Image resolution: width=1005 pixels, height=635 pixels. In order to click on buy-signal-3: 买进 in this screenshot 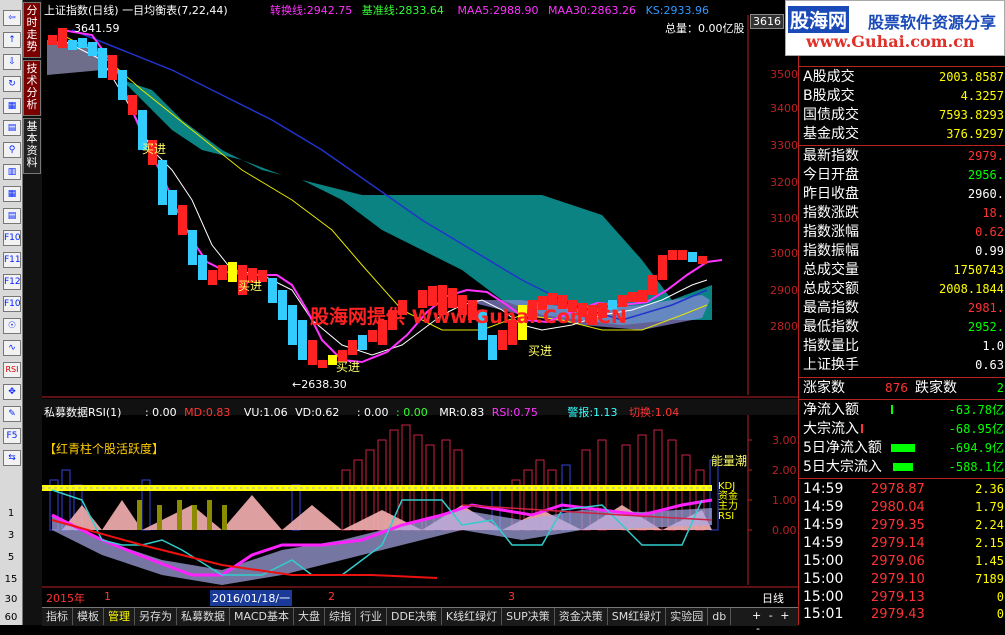, I will do `click(348, 367)`.